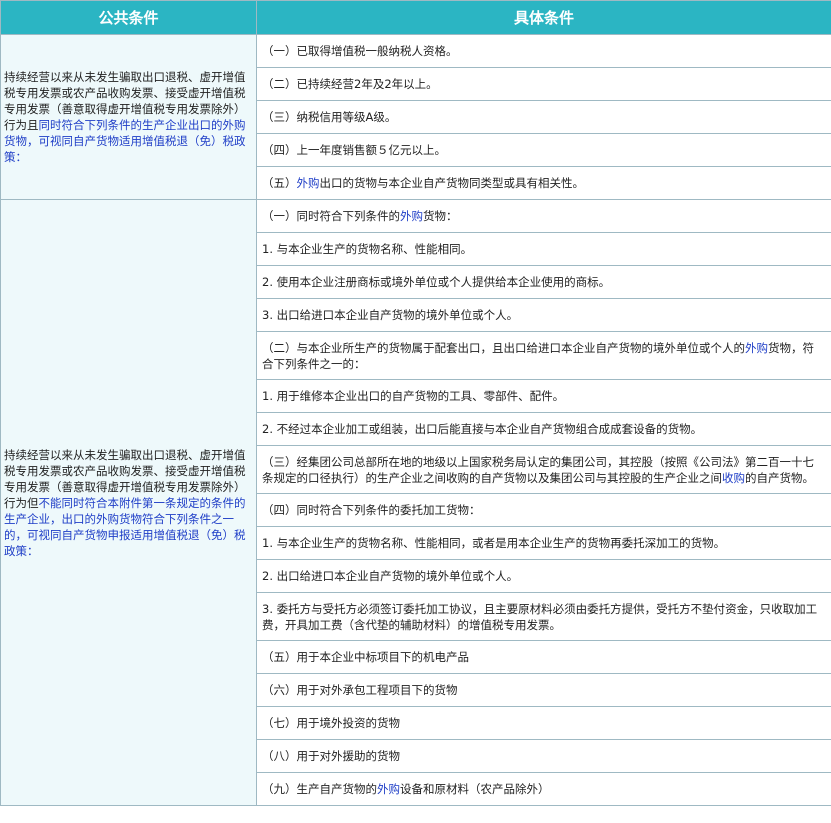 This screenshot has width=831, height=823. Describe the element at coordinates (319, 789) in the screenshot. I see `condition-text: （九）生产自产货物的` at that location.